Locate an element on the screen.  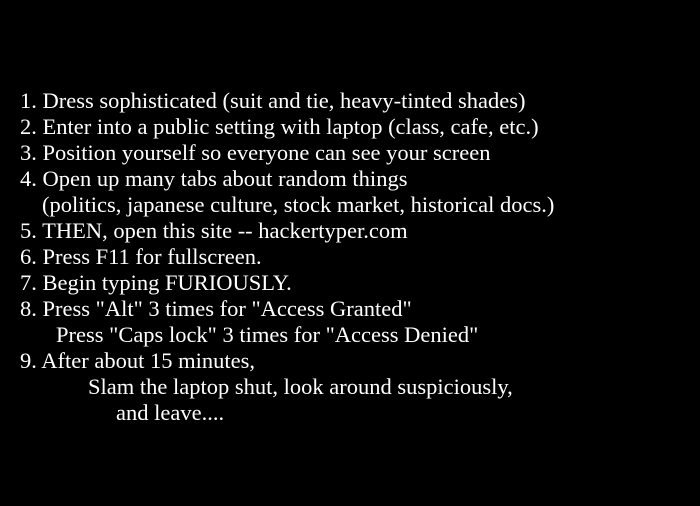
step-9-text: 9. After about 15 minutes, is located at coordinates (137, 360).